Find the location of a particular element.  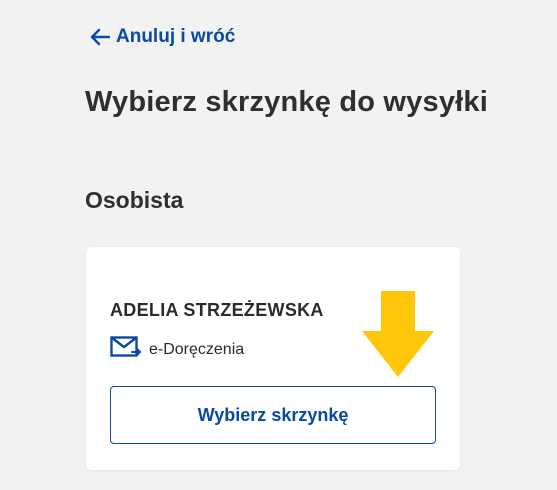

select-mailbox-button: Wybierz skrzynkę is located at coordinates (273, 415).